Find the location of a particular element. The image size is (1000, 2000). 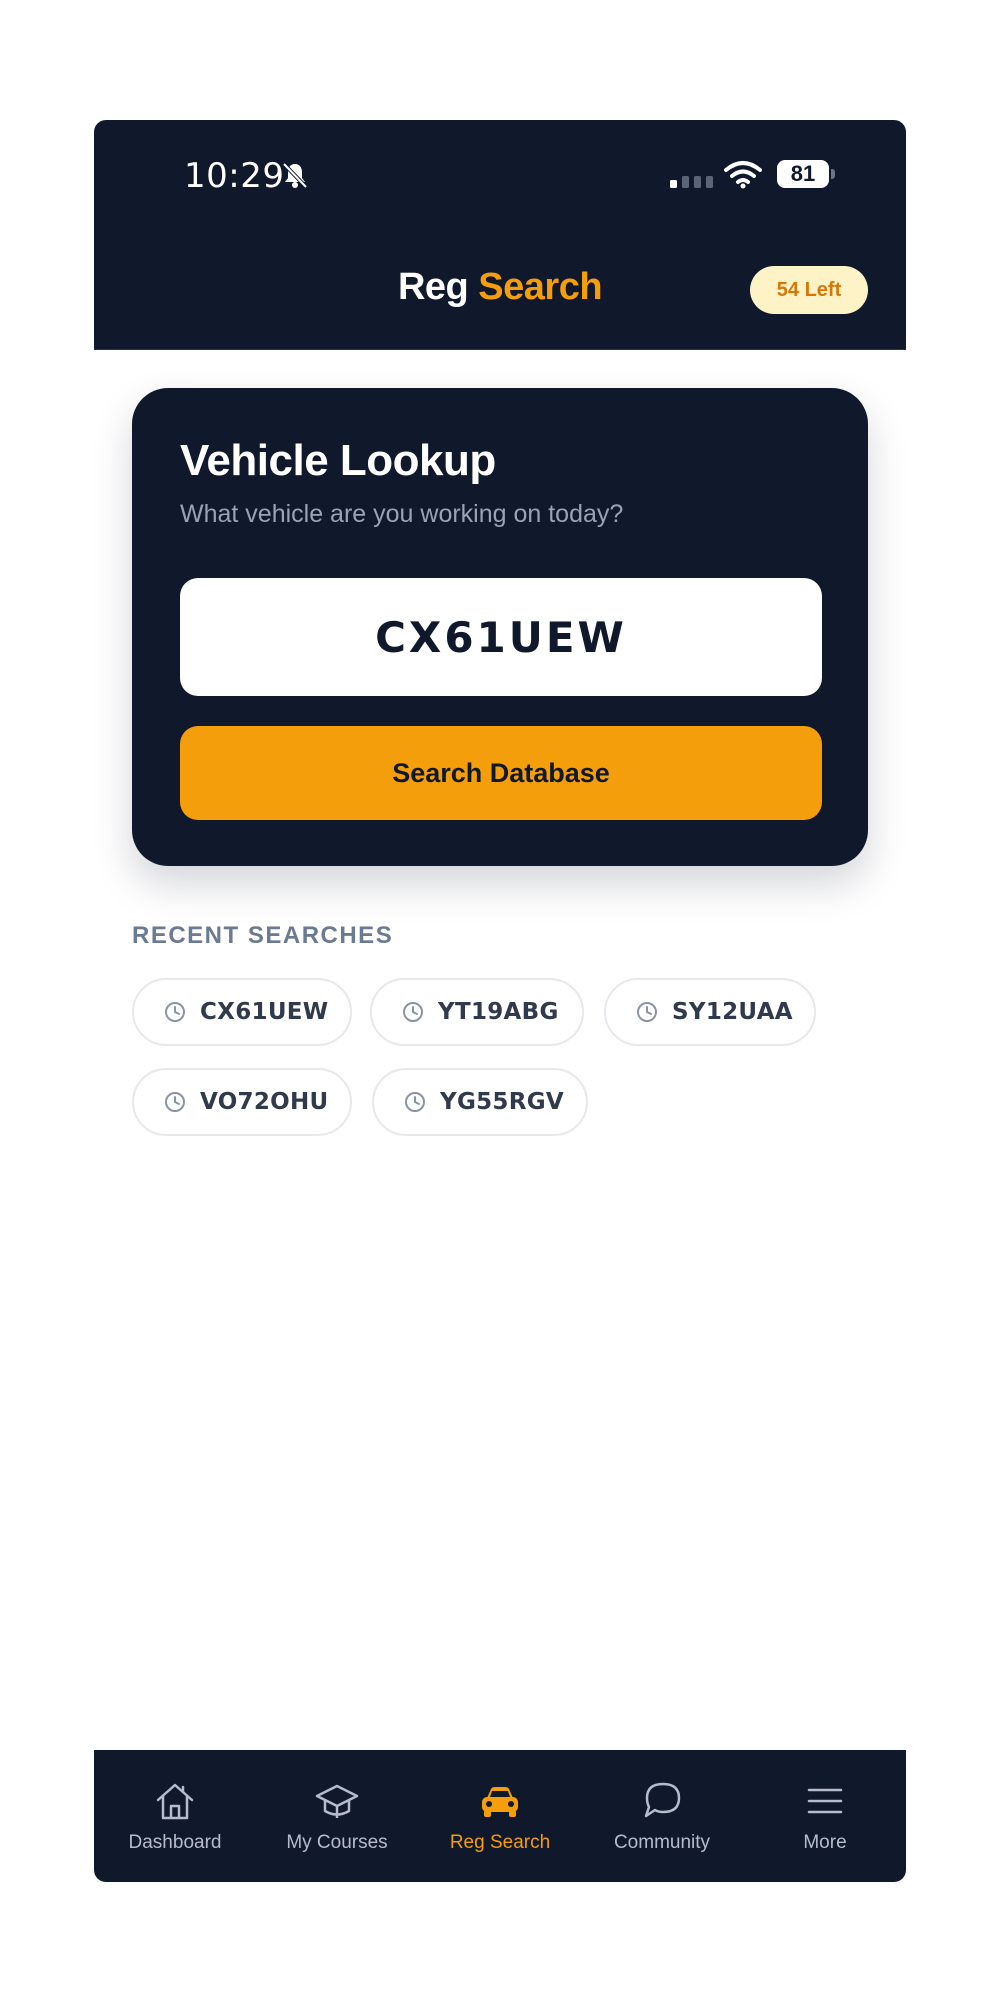

recent-search-chip: YT19ABG is located at coordinates (477, 1012).